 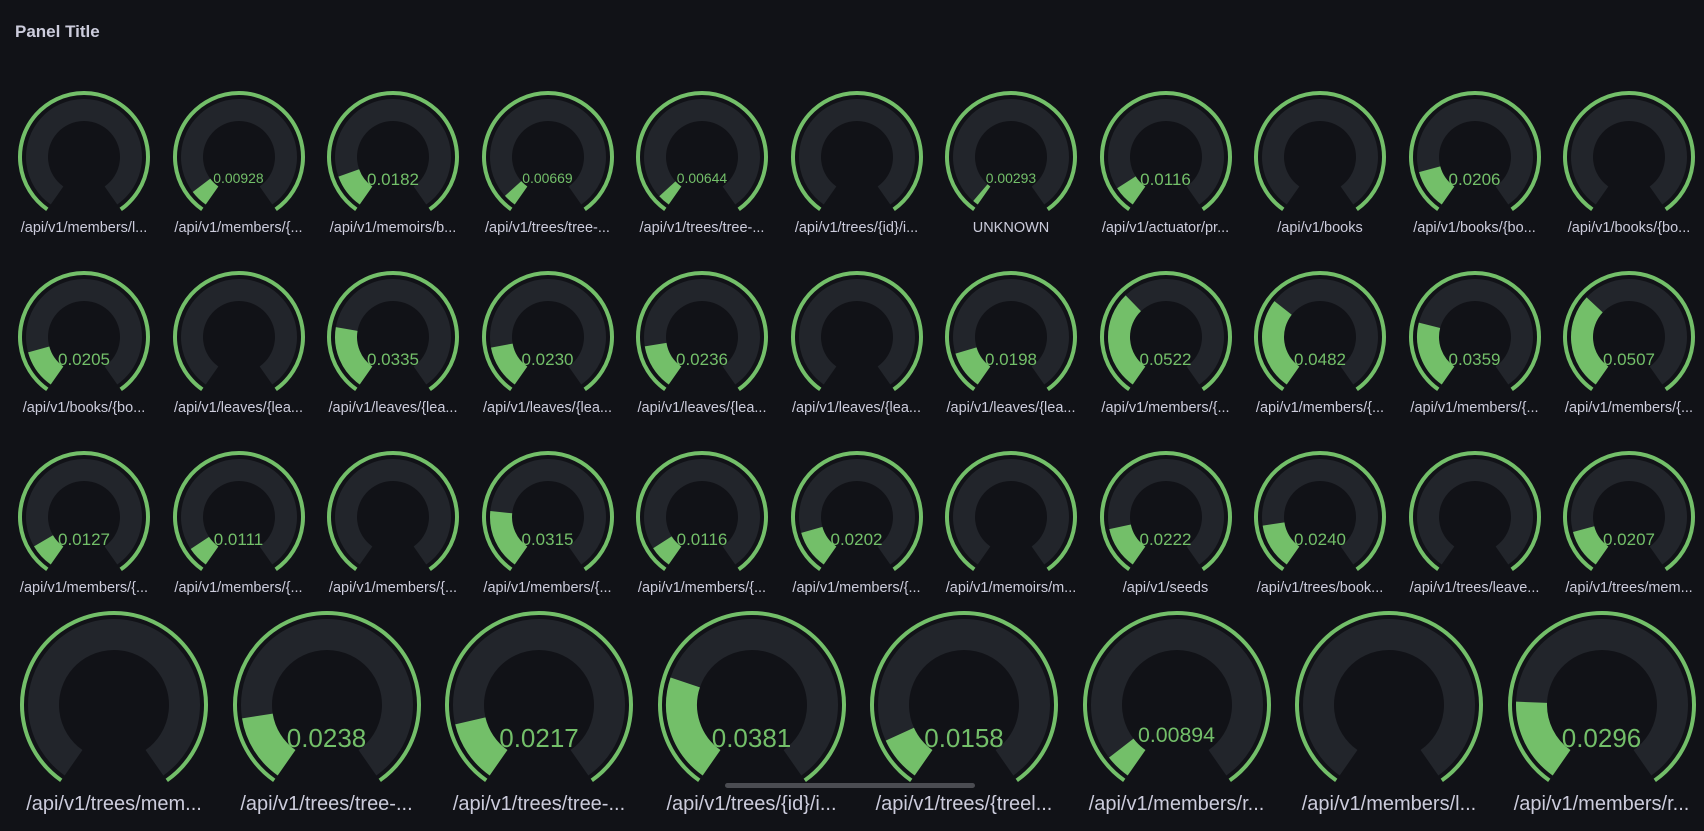 I want to click on gauge-label: /api/v1/books, so click(x=1320, y=227).